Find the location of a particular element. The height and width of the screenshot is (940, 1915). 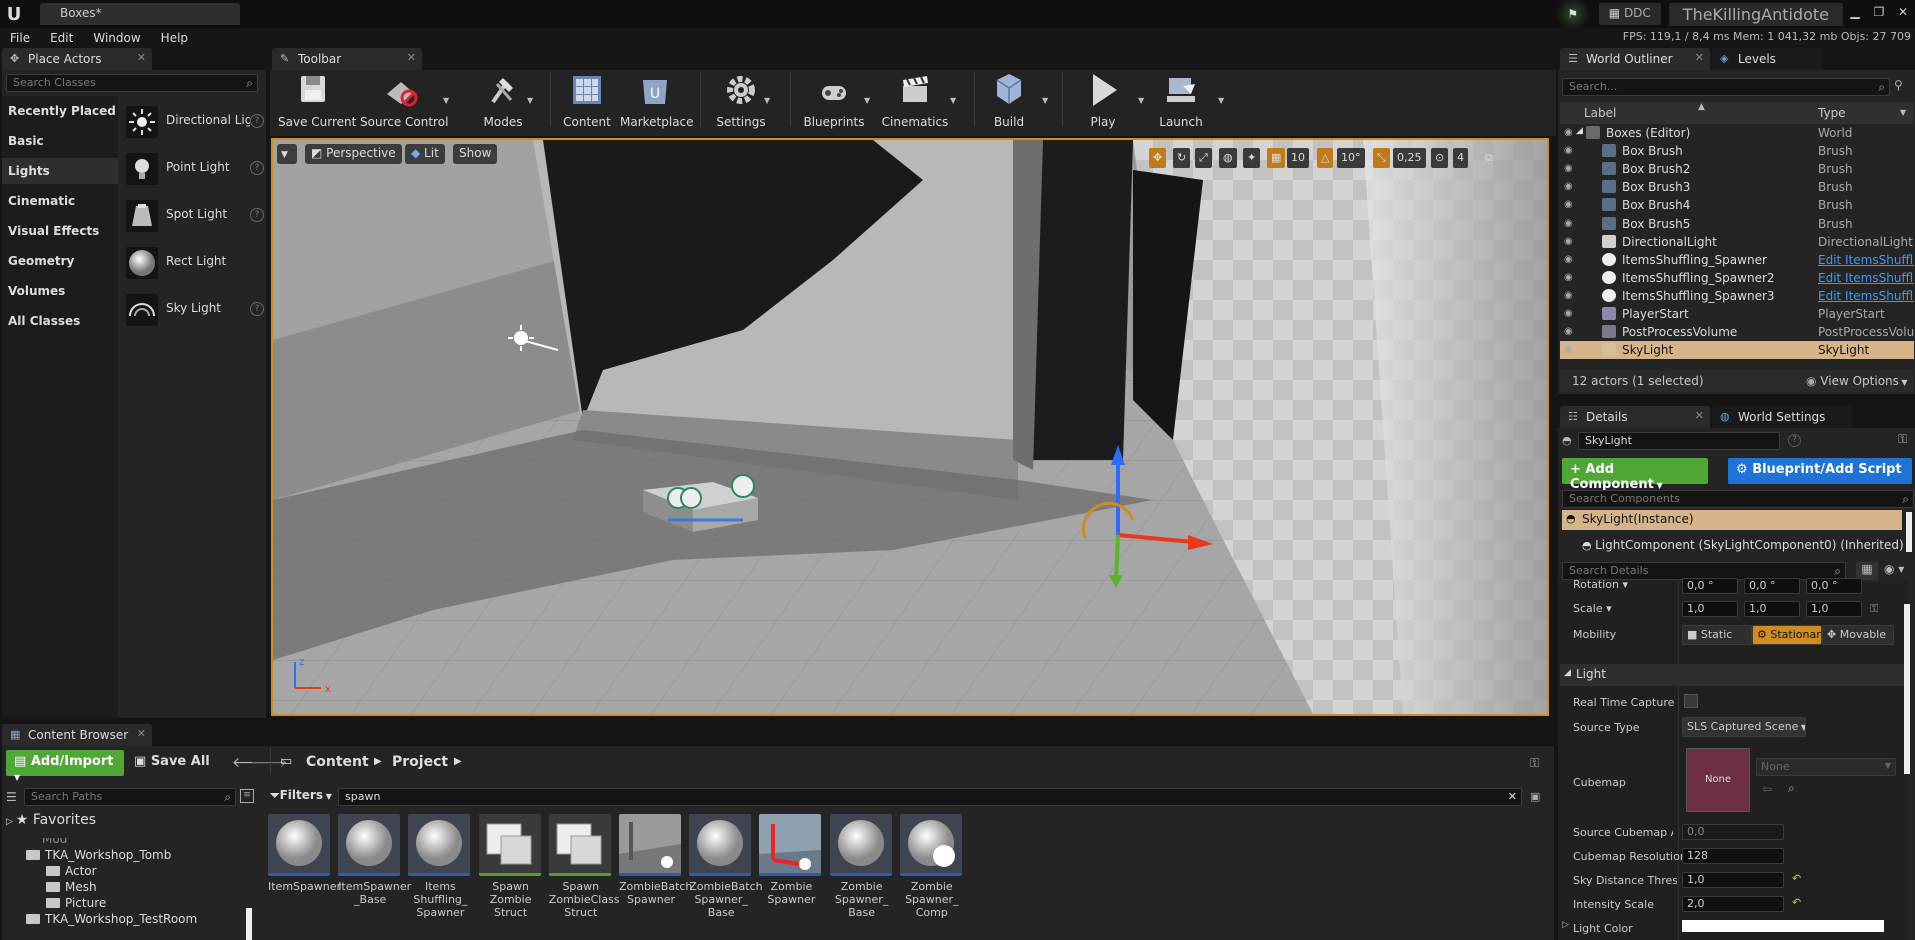

rotation-y-field: 0,0 ° is located at coordinates (1772, 586).